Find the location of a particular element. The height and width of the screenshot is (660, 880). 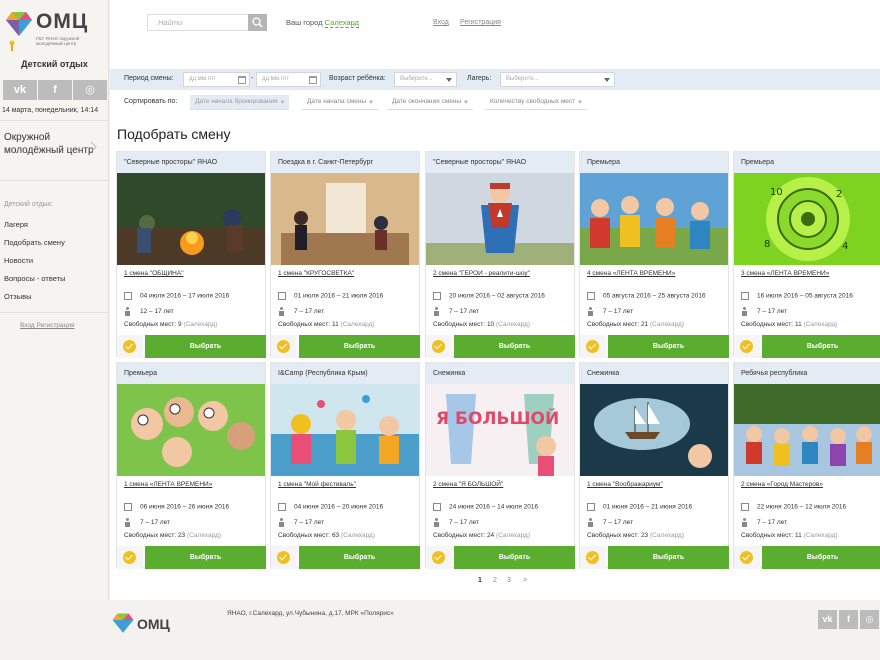

search-input: Найти is located at coordinates (198, 22).